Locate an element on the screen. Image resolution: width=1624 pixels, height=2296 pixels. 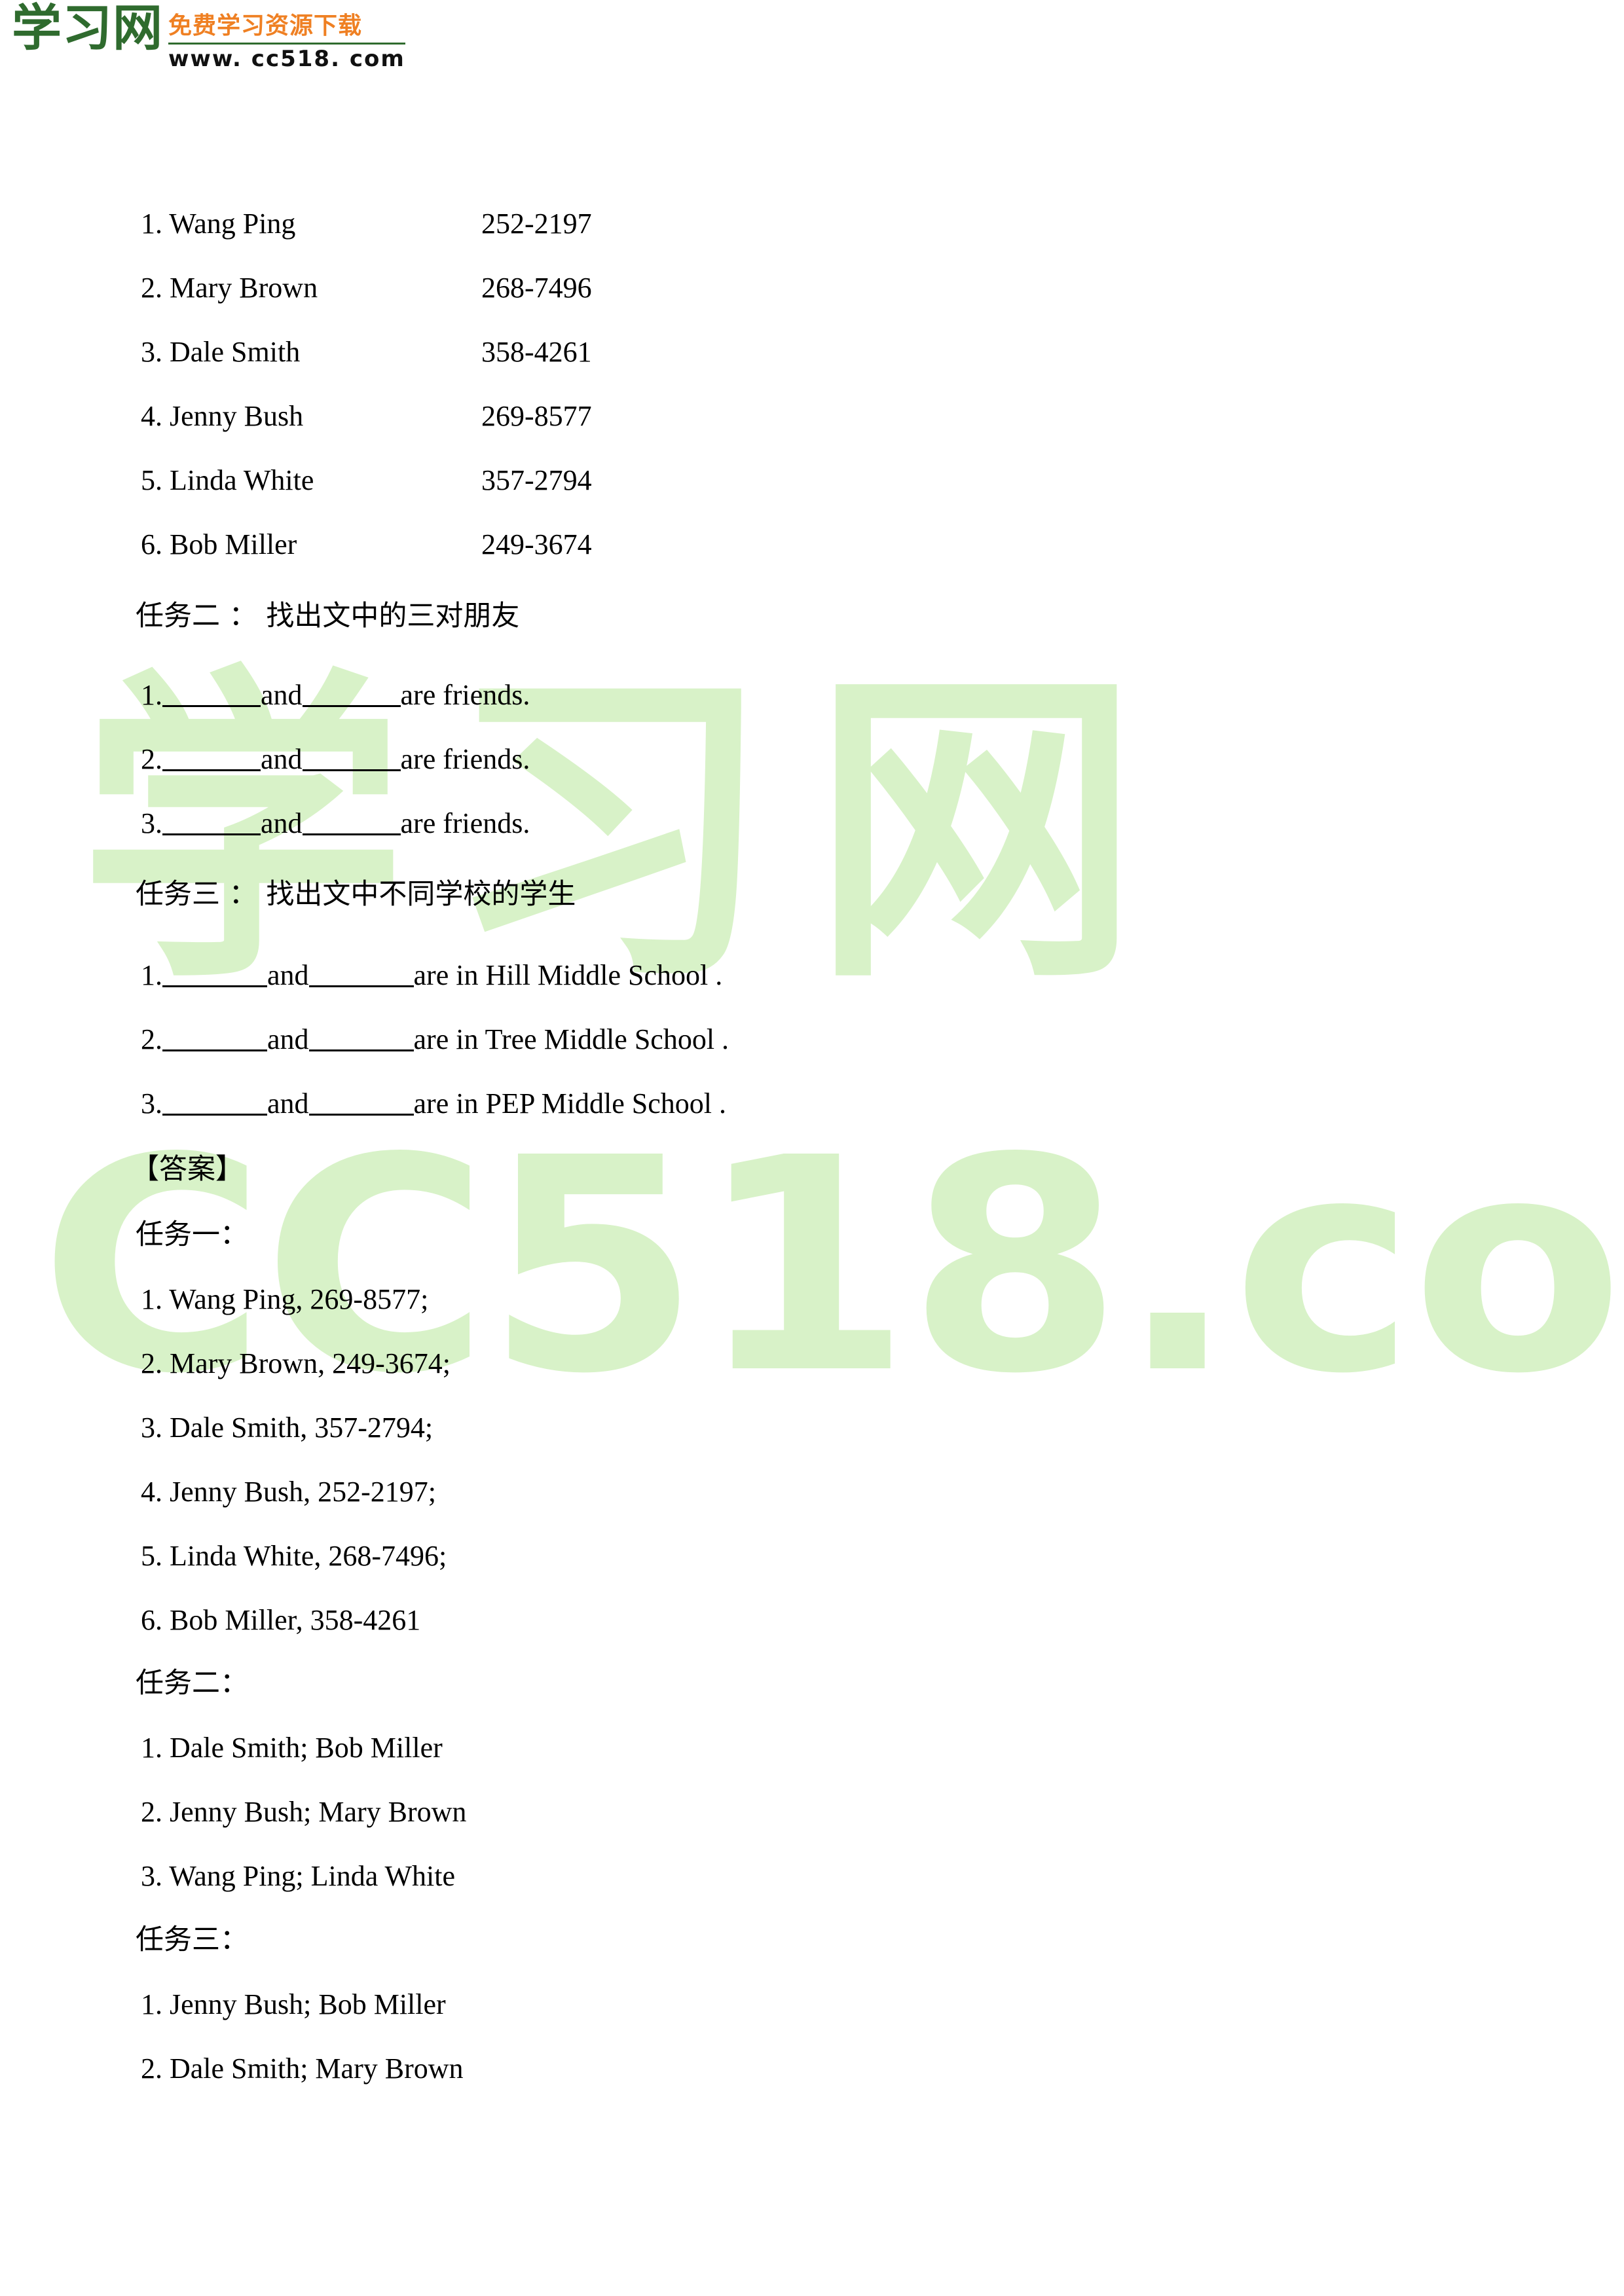
roster-name: 3. Dale Smith is located at coordinates (221, 352).